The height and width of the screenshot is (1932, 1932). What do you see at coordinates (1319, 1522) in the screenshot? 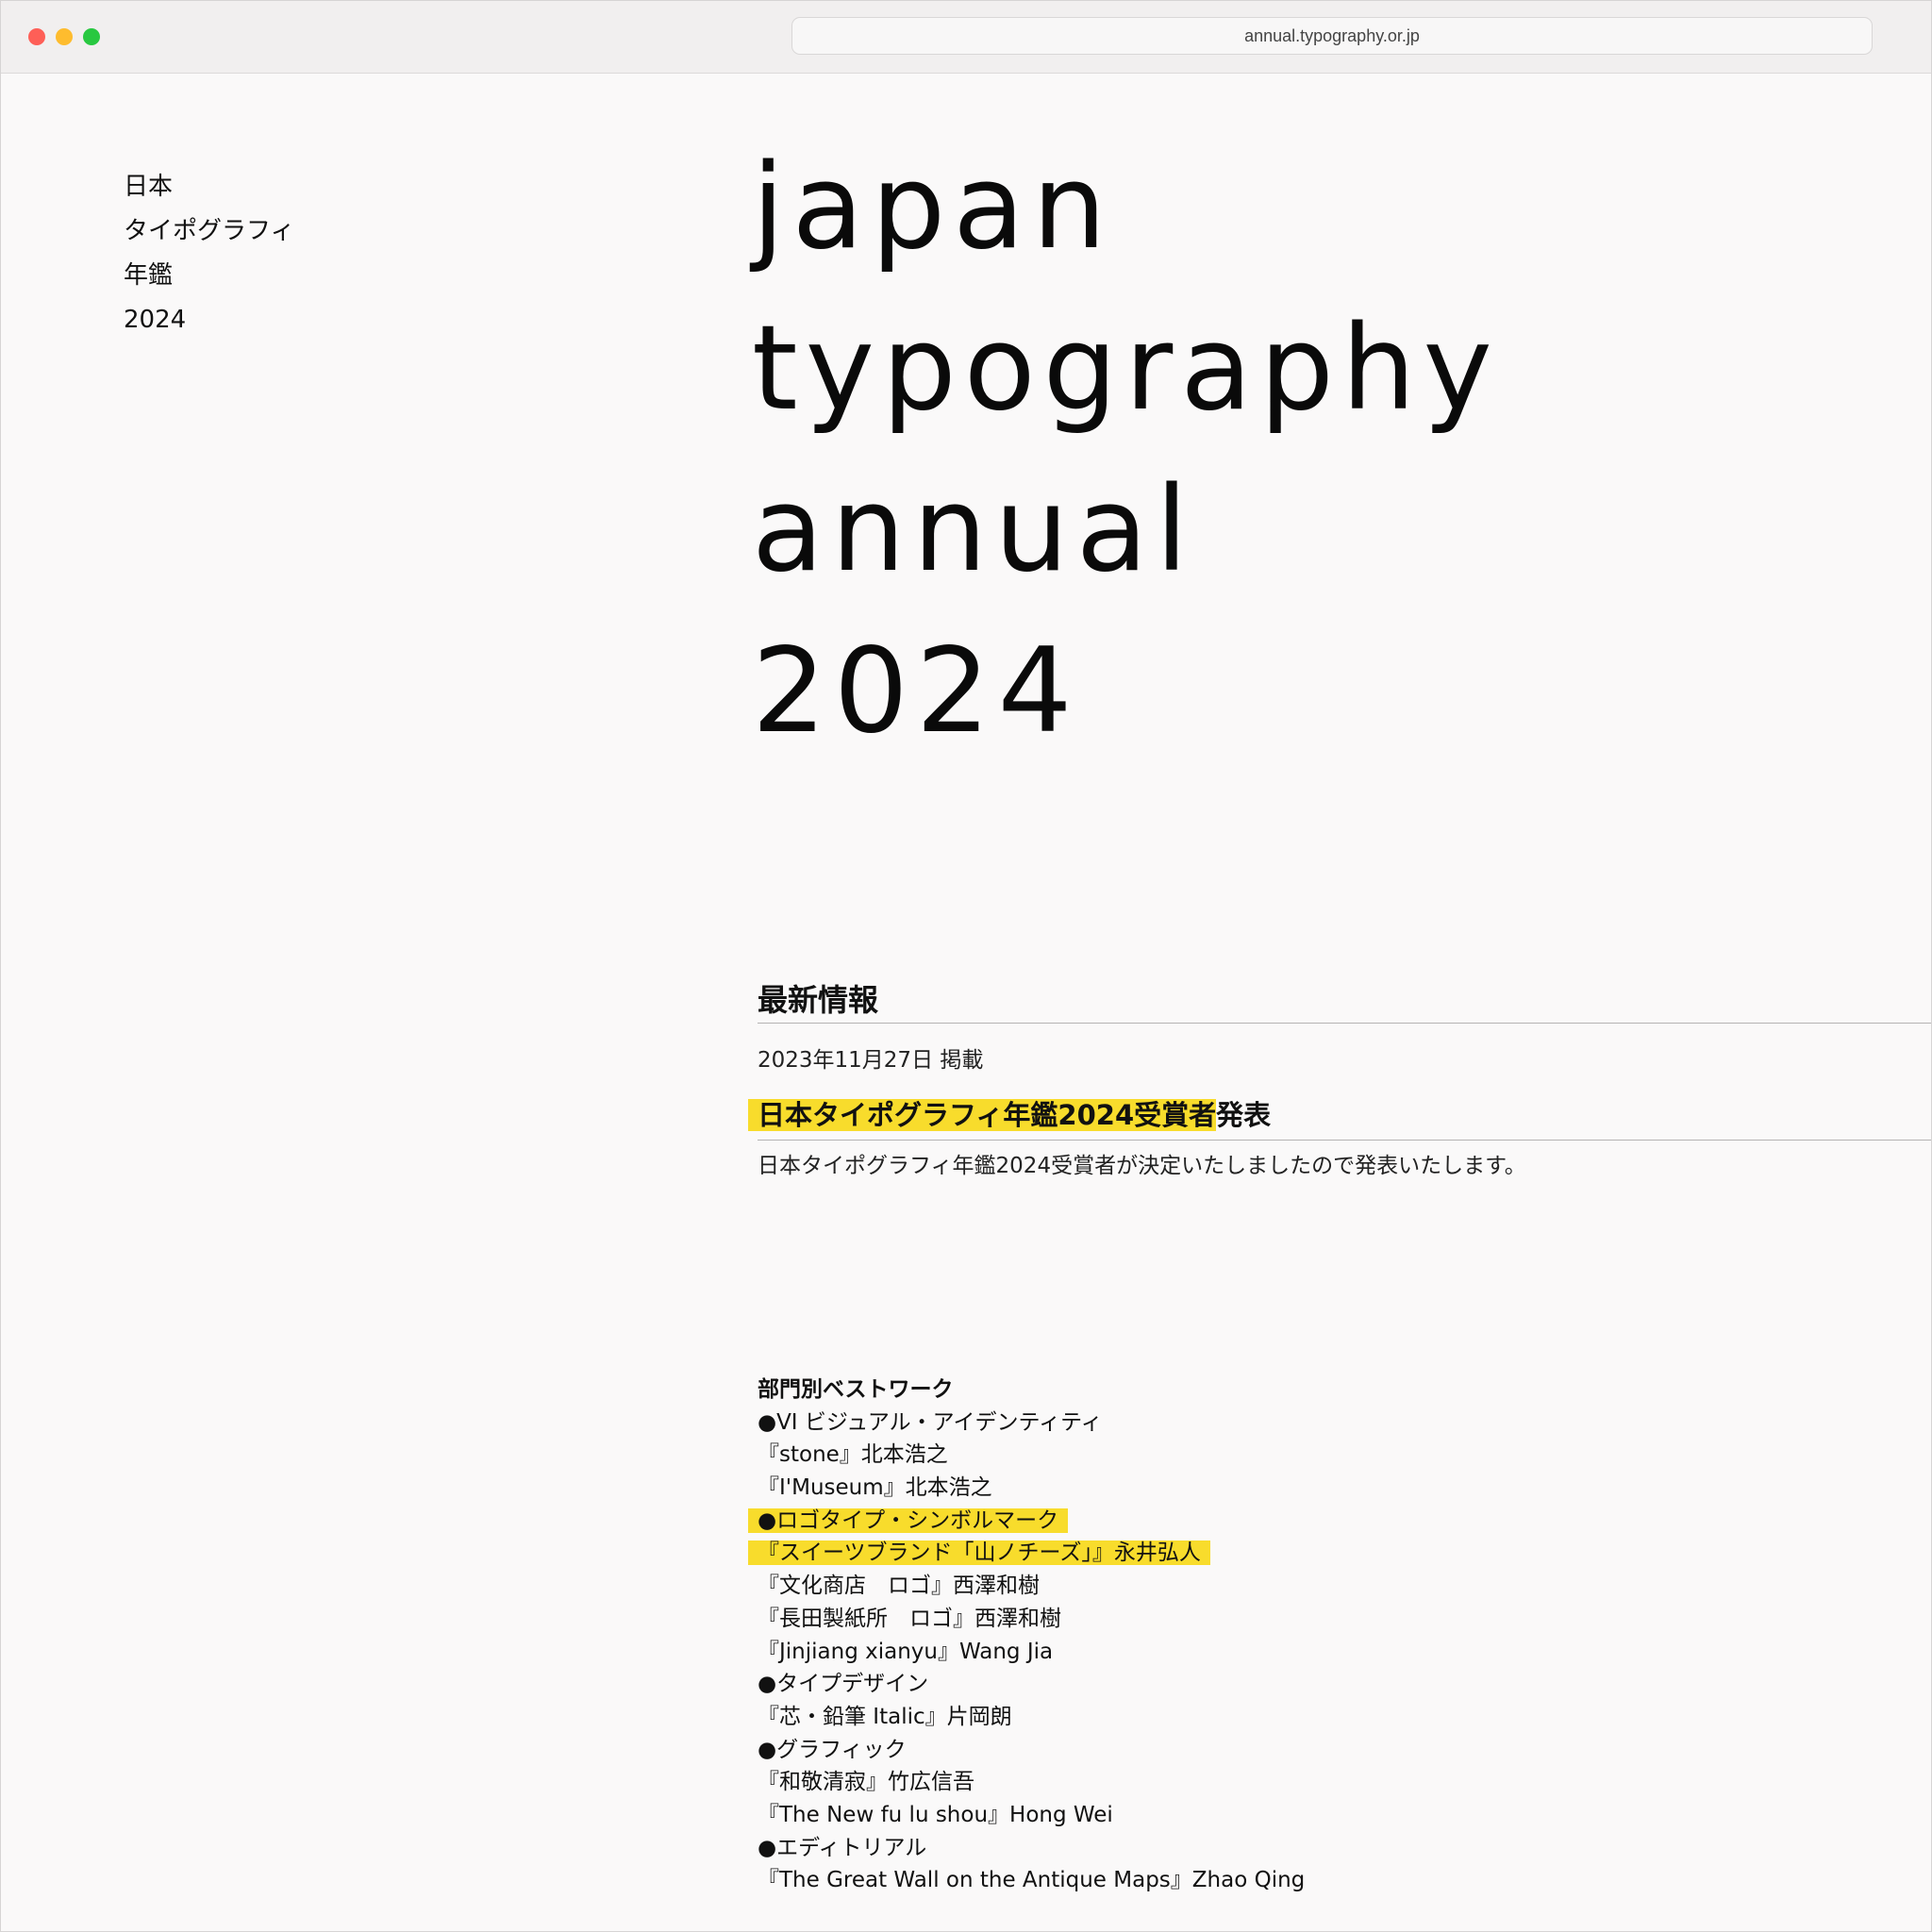
I see `award-line-highlighted: ●ロゴタイプ・シンボルマーク` at bounding box center [1319, 1522].